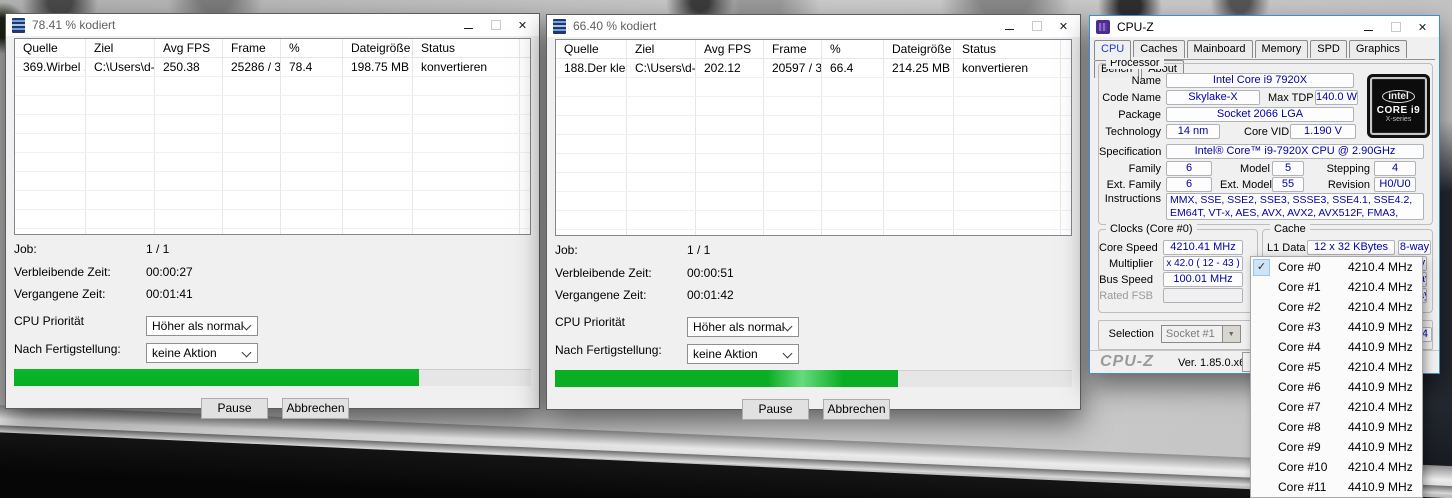  What do you see at coordinates (1336, 287) in the screenshot?
I see `menu-item-core-1: Core #1 4210.4 MHz` at bounding box center [1336, 287].